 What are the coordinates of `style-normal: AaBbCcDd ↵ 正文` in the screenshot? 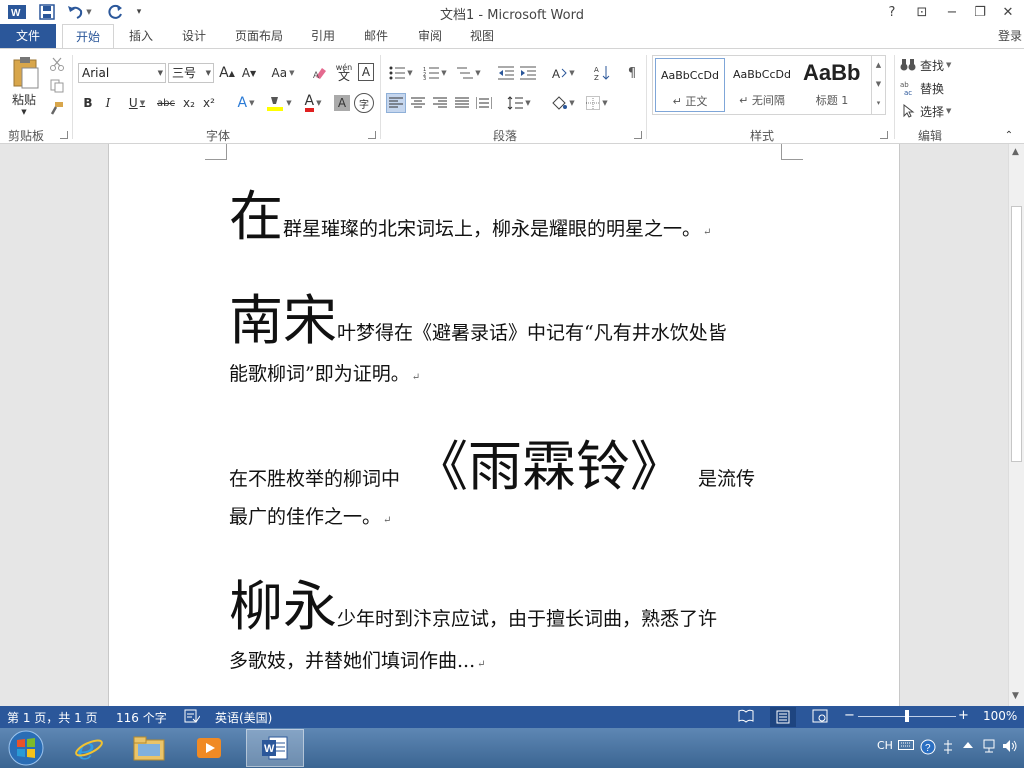 It's located at (690, 85).